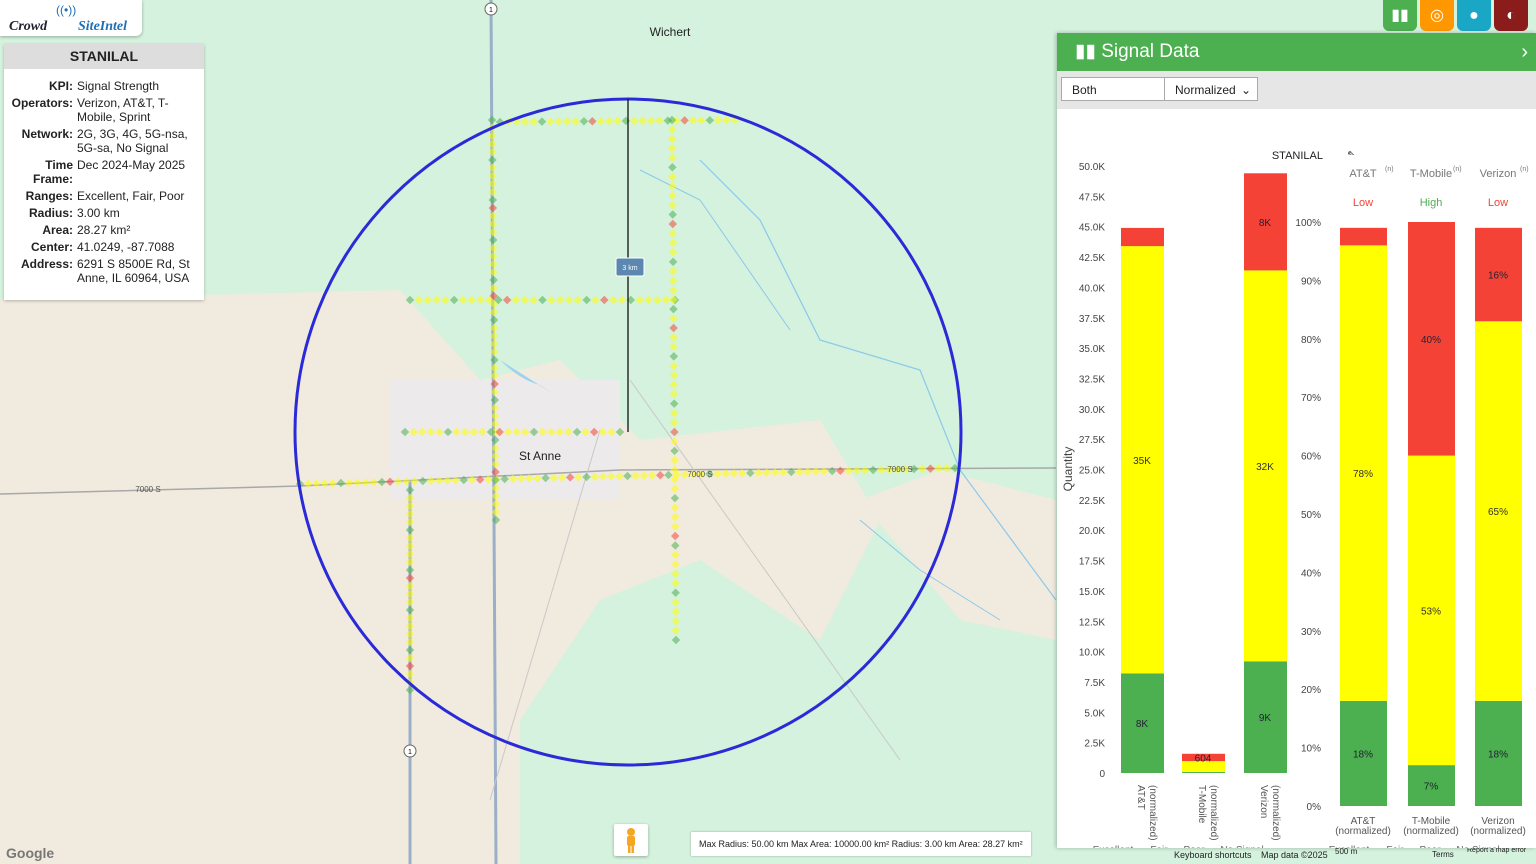 The image size is (1536, 864). What do you see at coordinates (1092, 562) in the screenshot?
I see `y-tick-label: 17.5K` at bounding box center [1092, 562].